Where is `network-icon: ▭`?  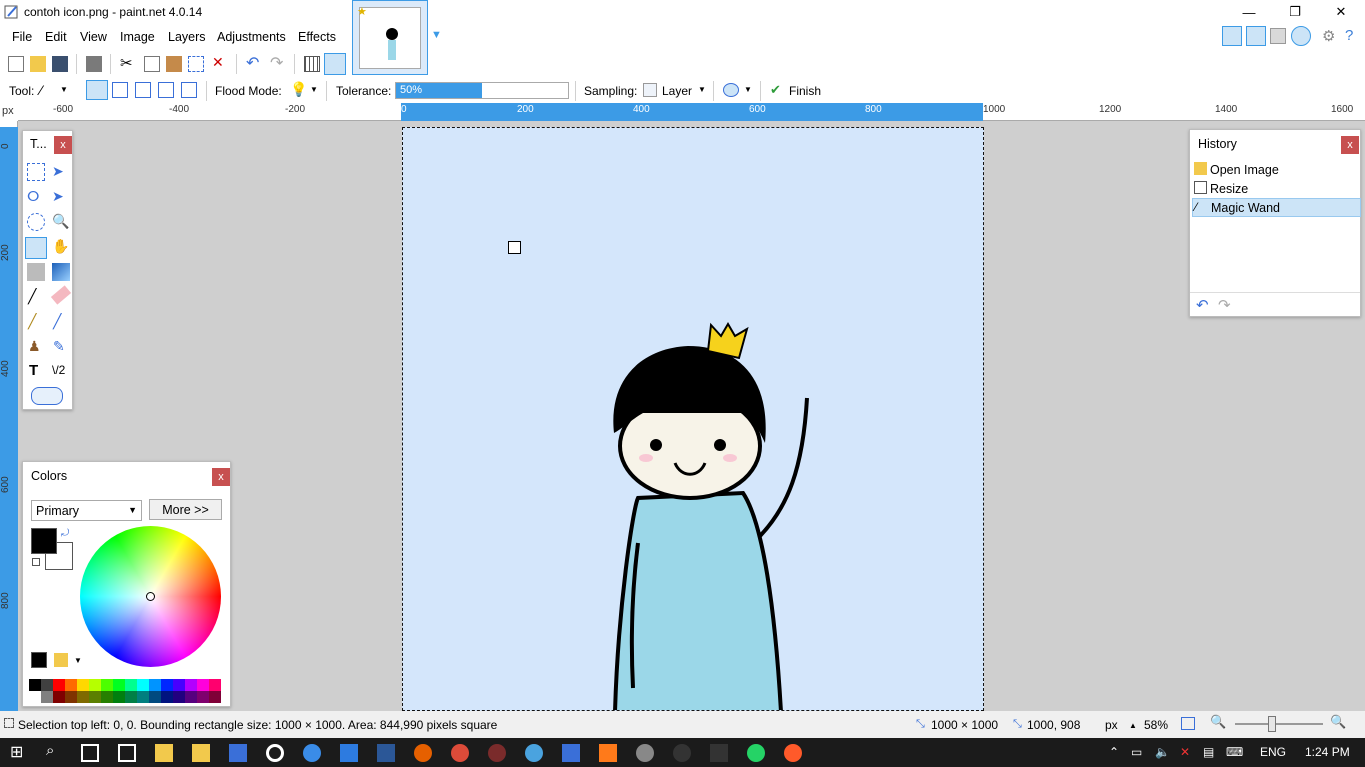
network-icon: ▭ is located at coordinates (1136, 752).